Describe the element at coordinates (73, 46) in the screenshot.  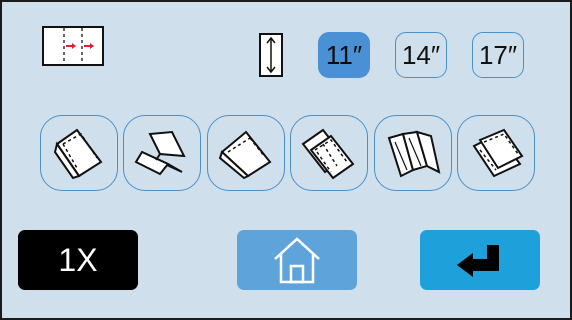
I see `fold-panels-with-arrows-icon` at that location.